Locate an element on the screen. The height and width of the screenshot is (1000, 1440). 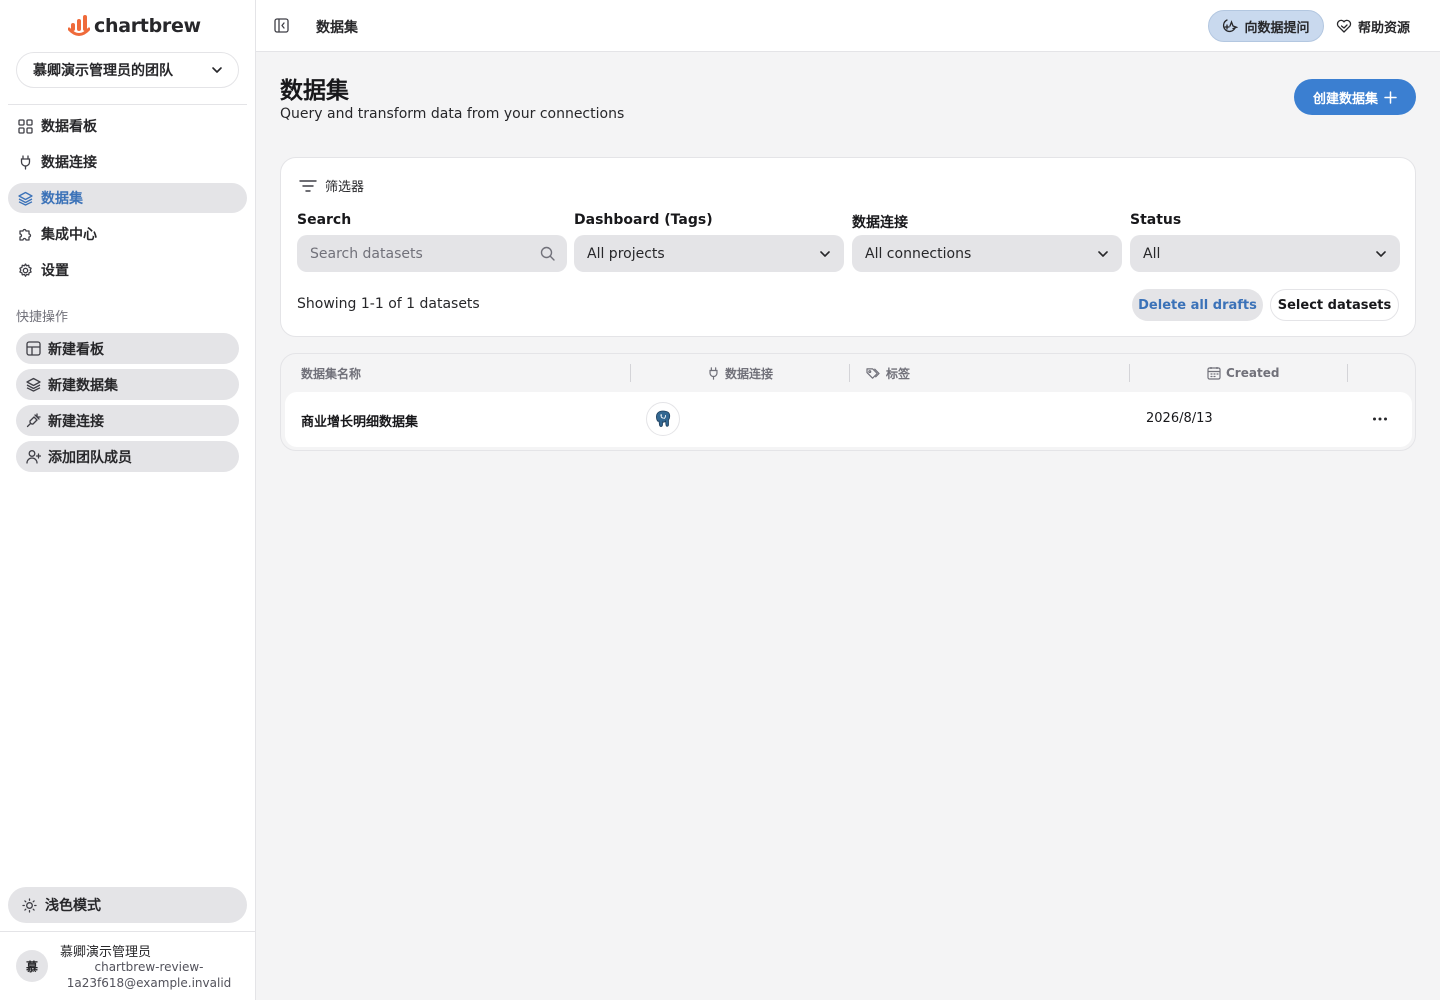
quick-actions-label: 快捷操作 is located at coordinates (42, 317).